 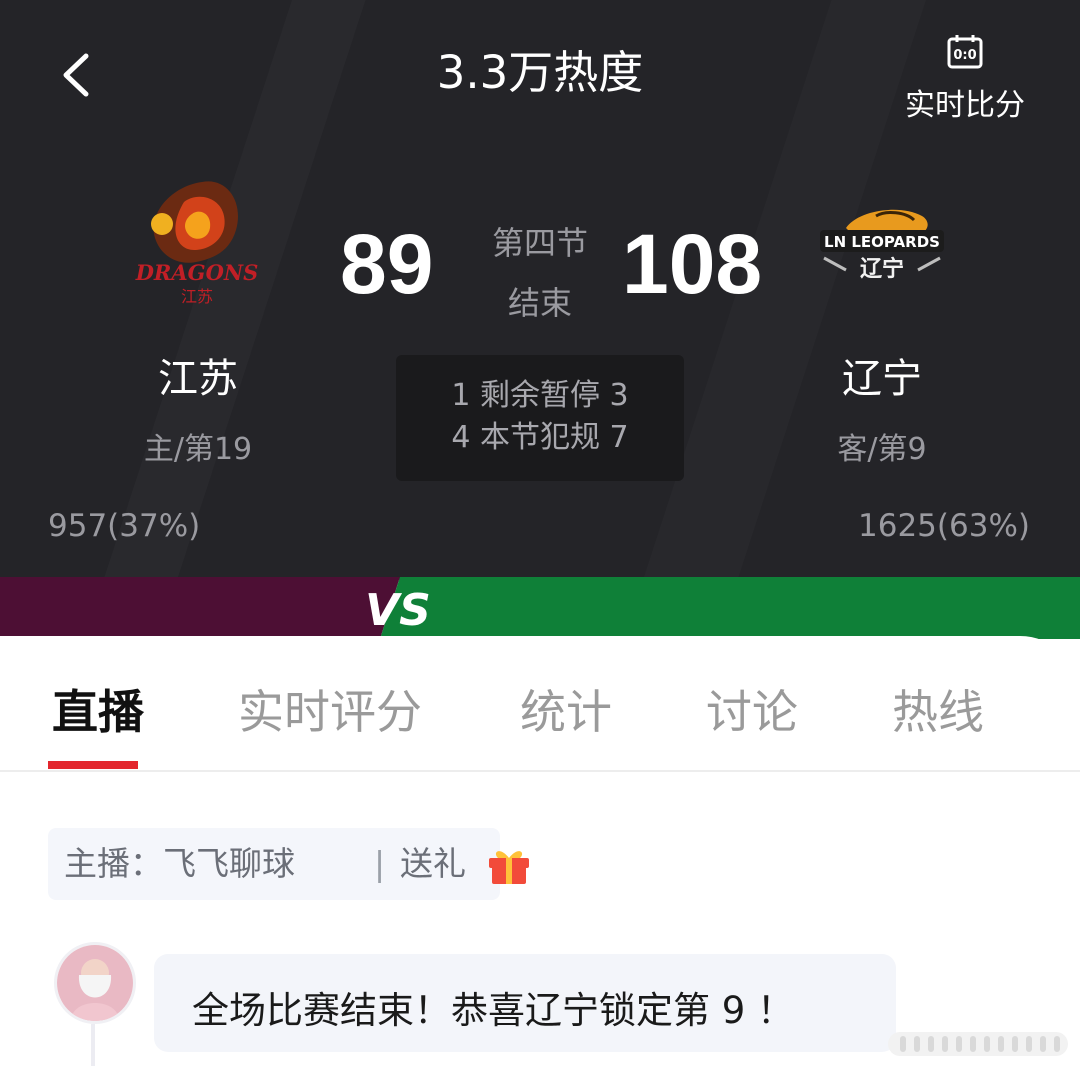 I want to click on live-score-button: 0:0 实时比分, so click(x=965, y=79).